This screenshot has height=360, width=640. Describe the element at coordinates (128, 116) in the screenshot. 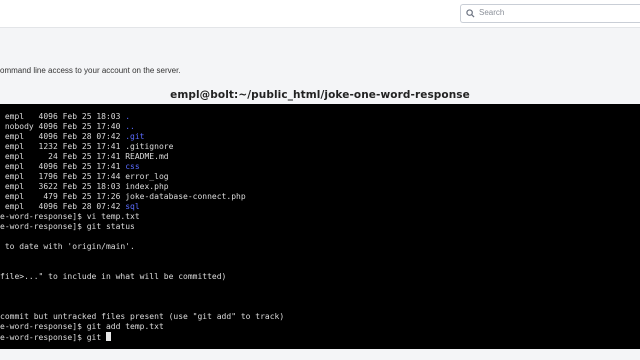

I see `terminal-directory-name: .` at that location.